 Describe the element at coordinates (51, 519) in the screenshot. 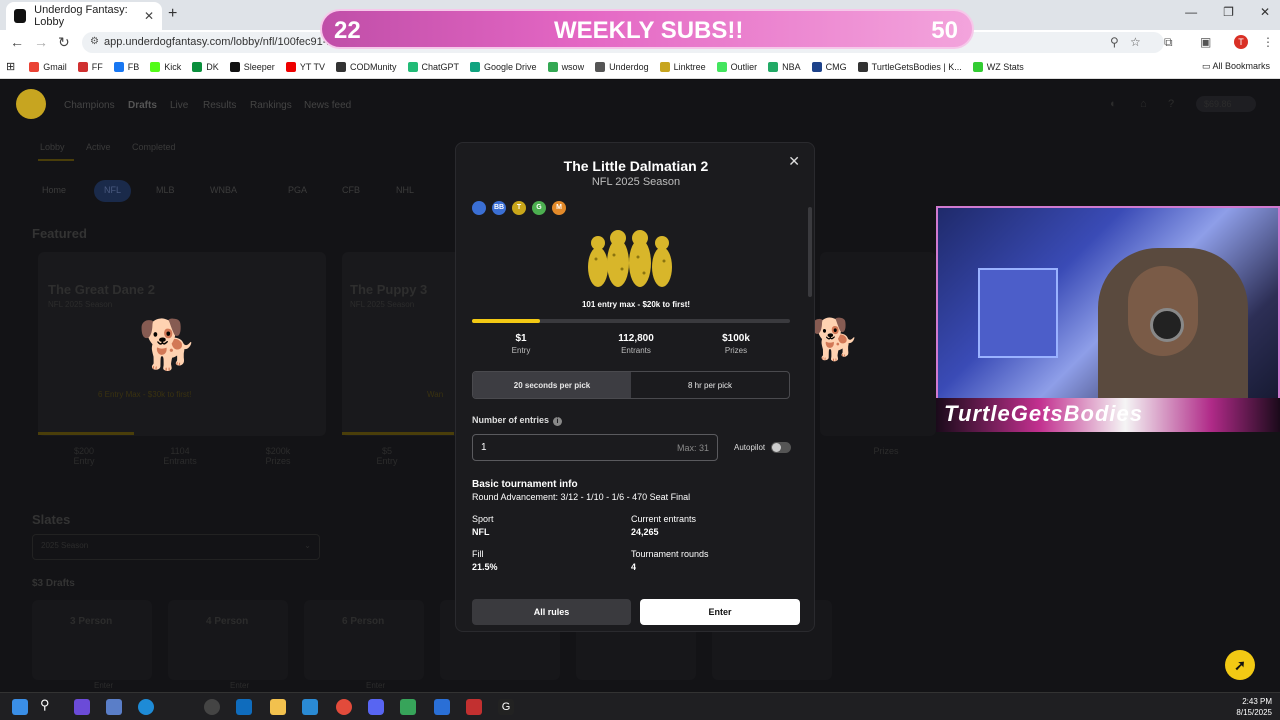

I see `slates-heading: Slates` at that location.